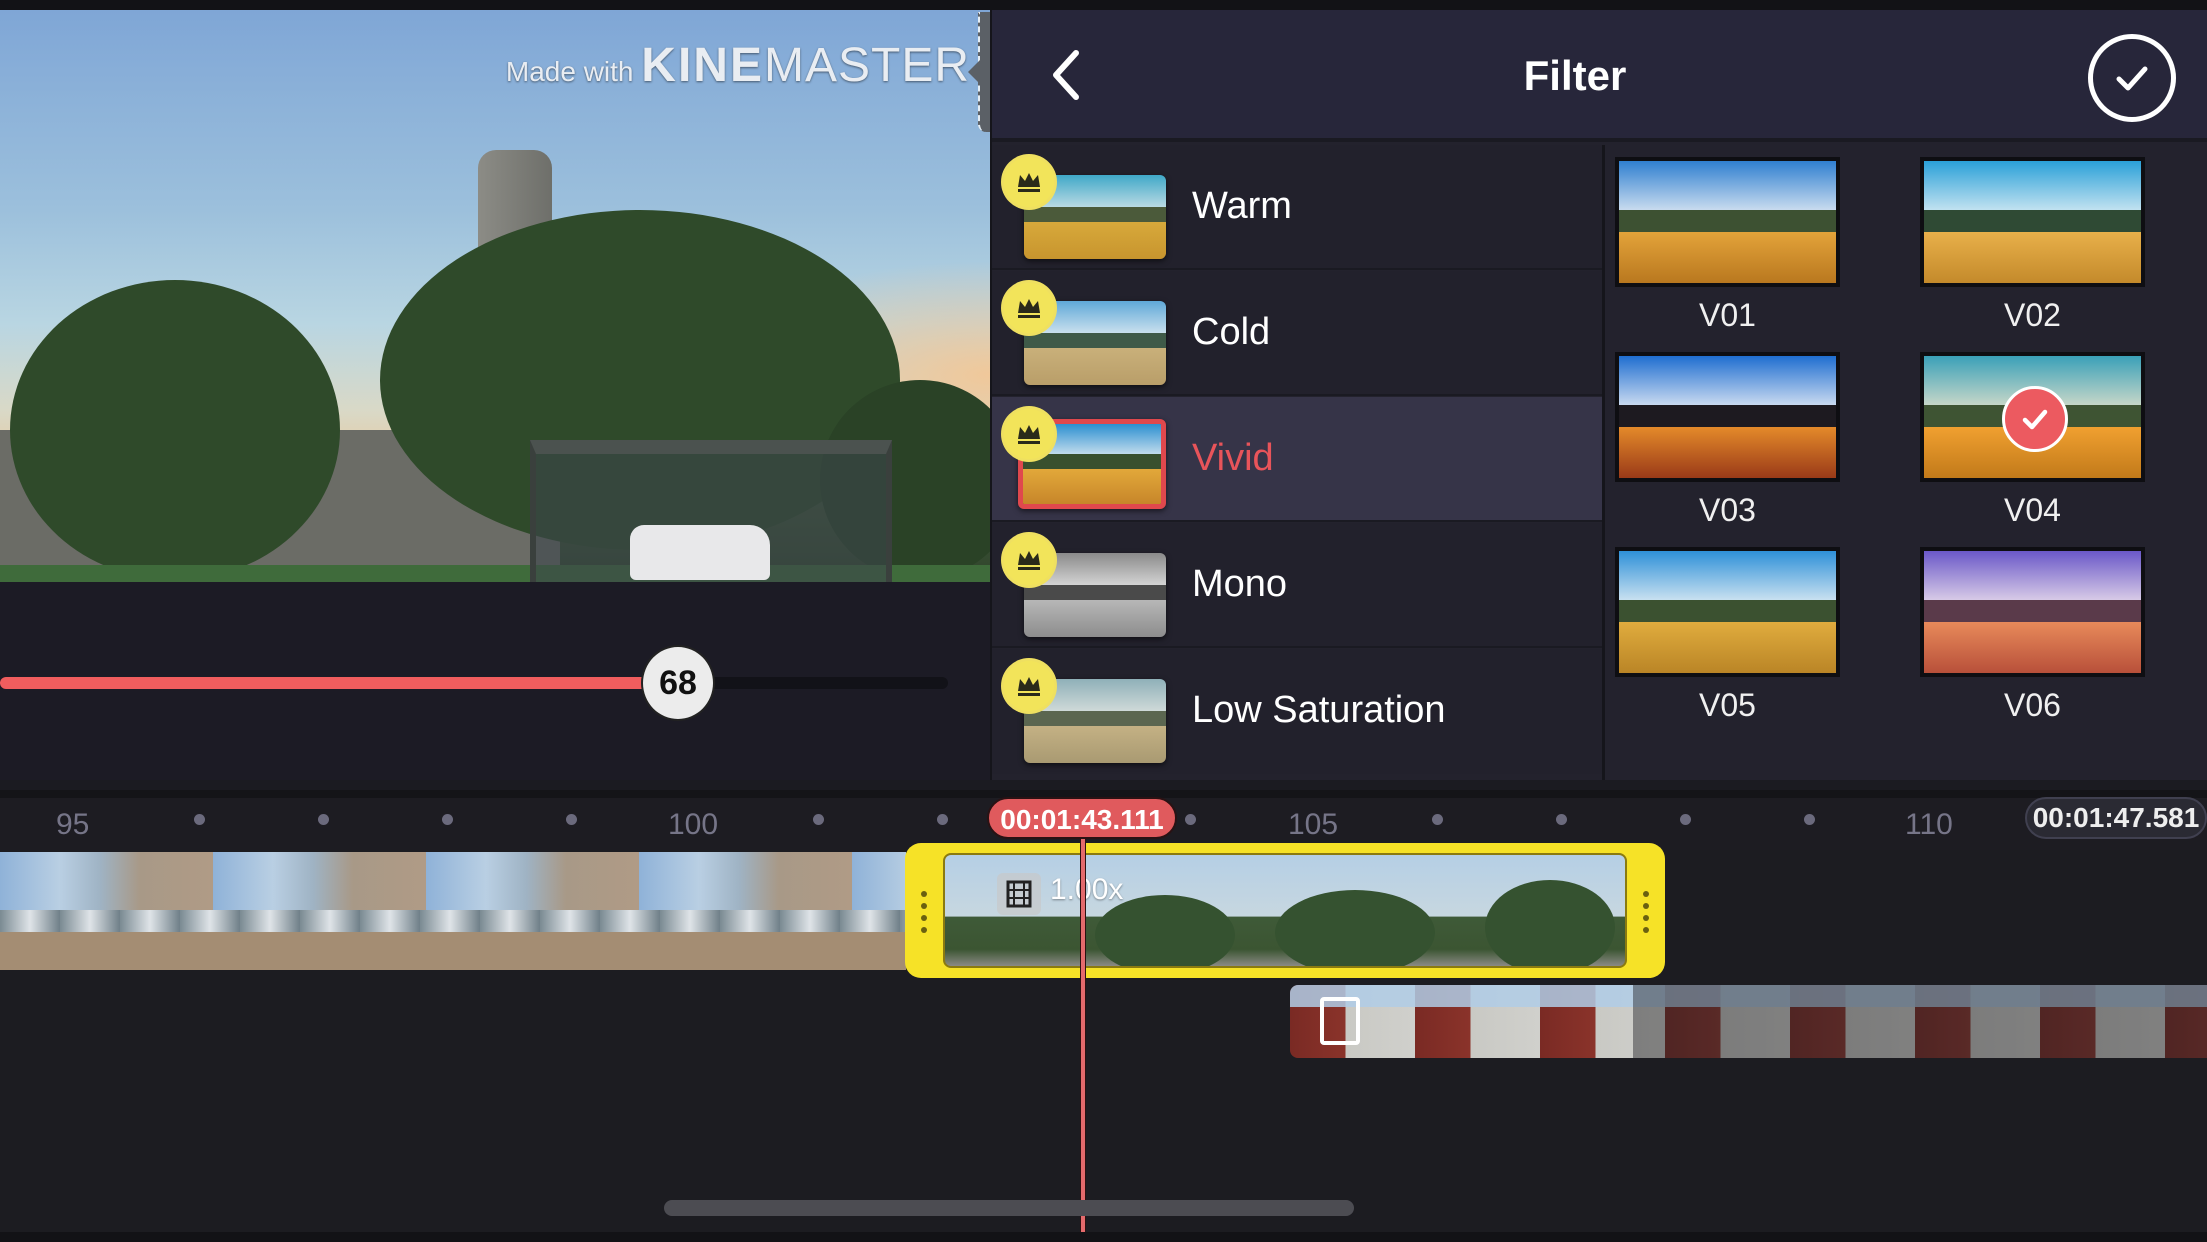 The width and height of the screenshot is (2207, 1242). What do you see at coordinates (1727, 315) in the screenshot?
I see `preset-label: V01` at bounding box center [1727, 315].